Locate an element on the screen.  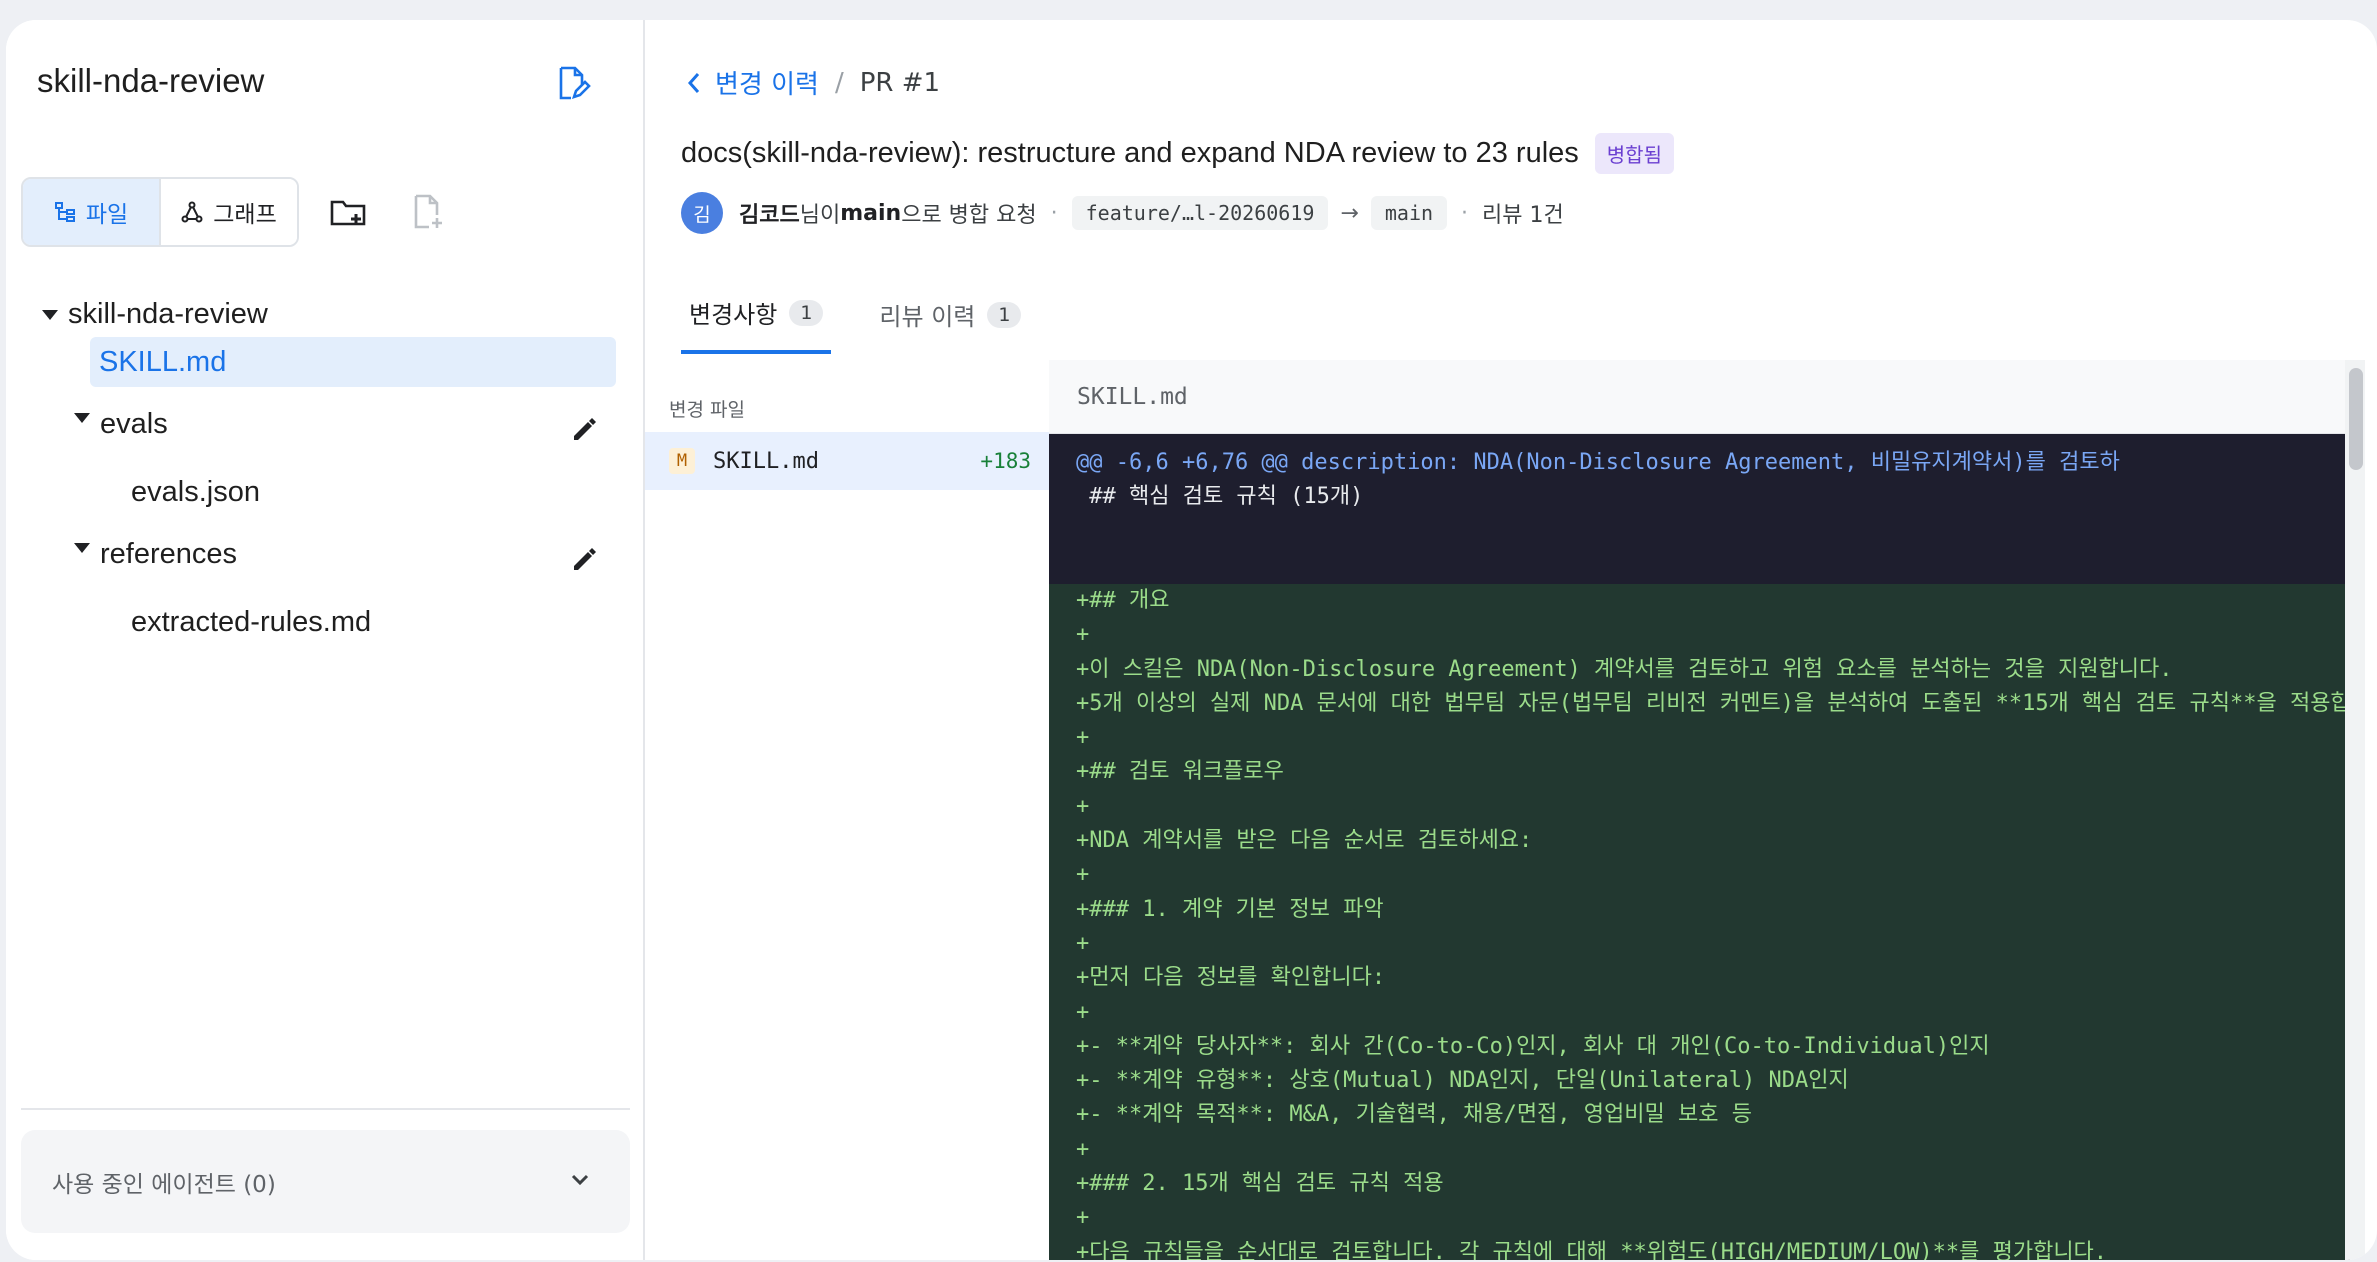
graph-view-label: 그래프 is located at coordinates (245, 215).